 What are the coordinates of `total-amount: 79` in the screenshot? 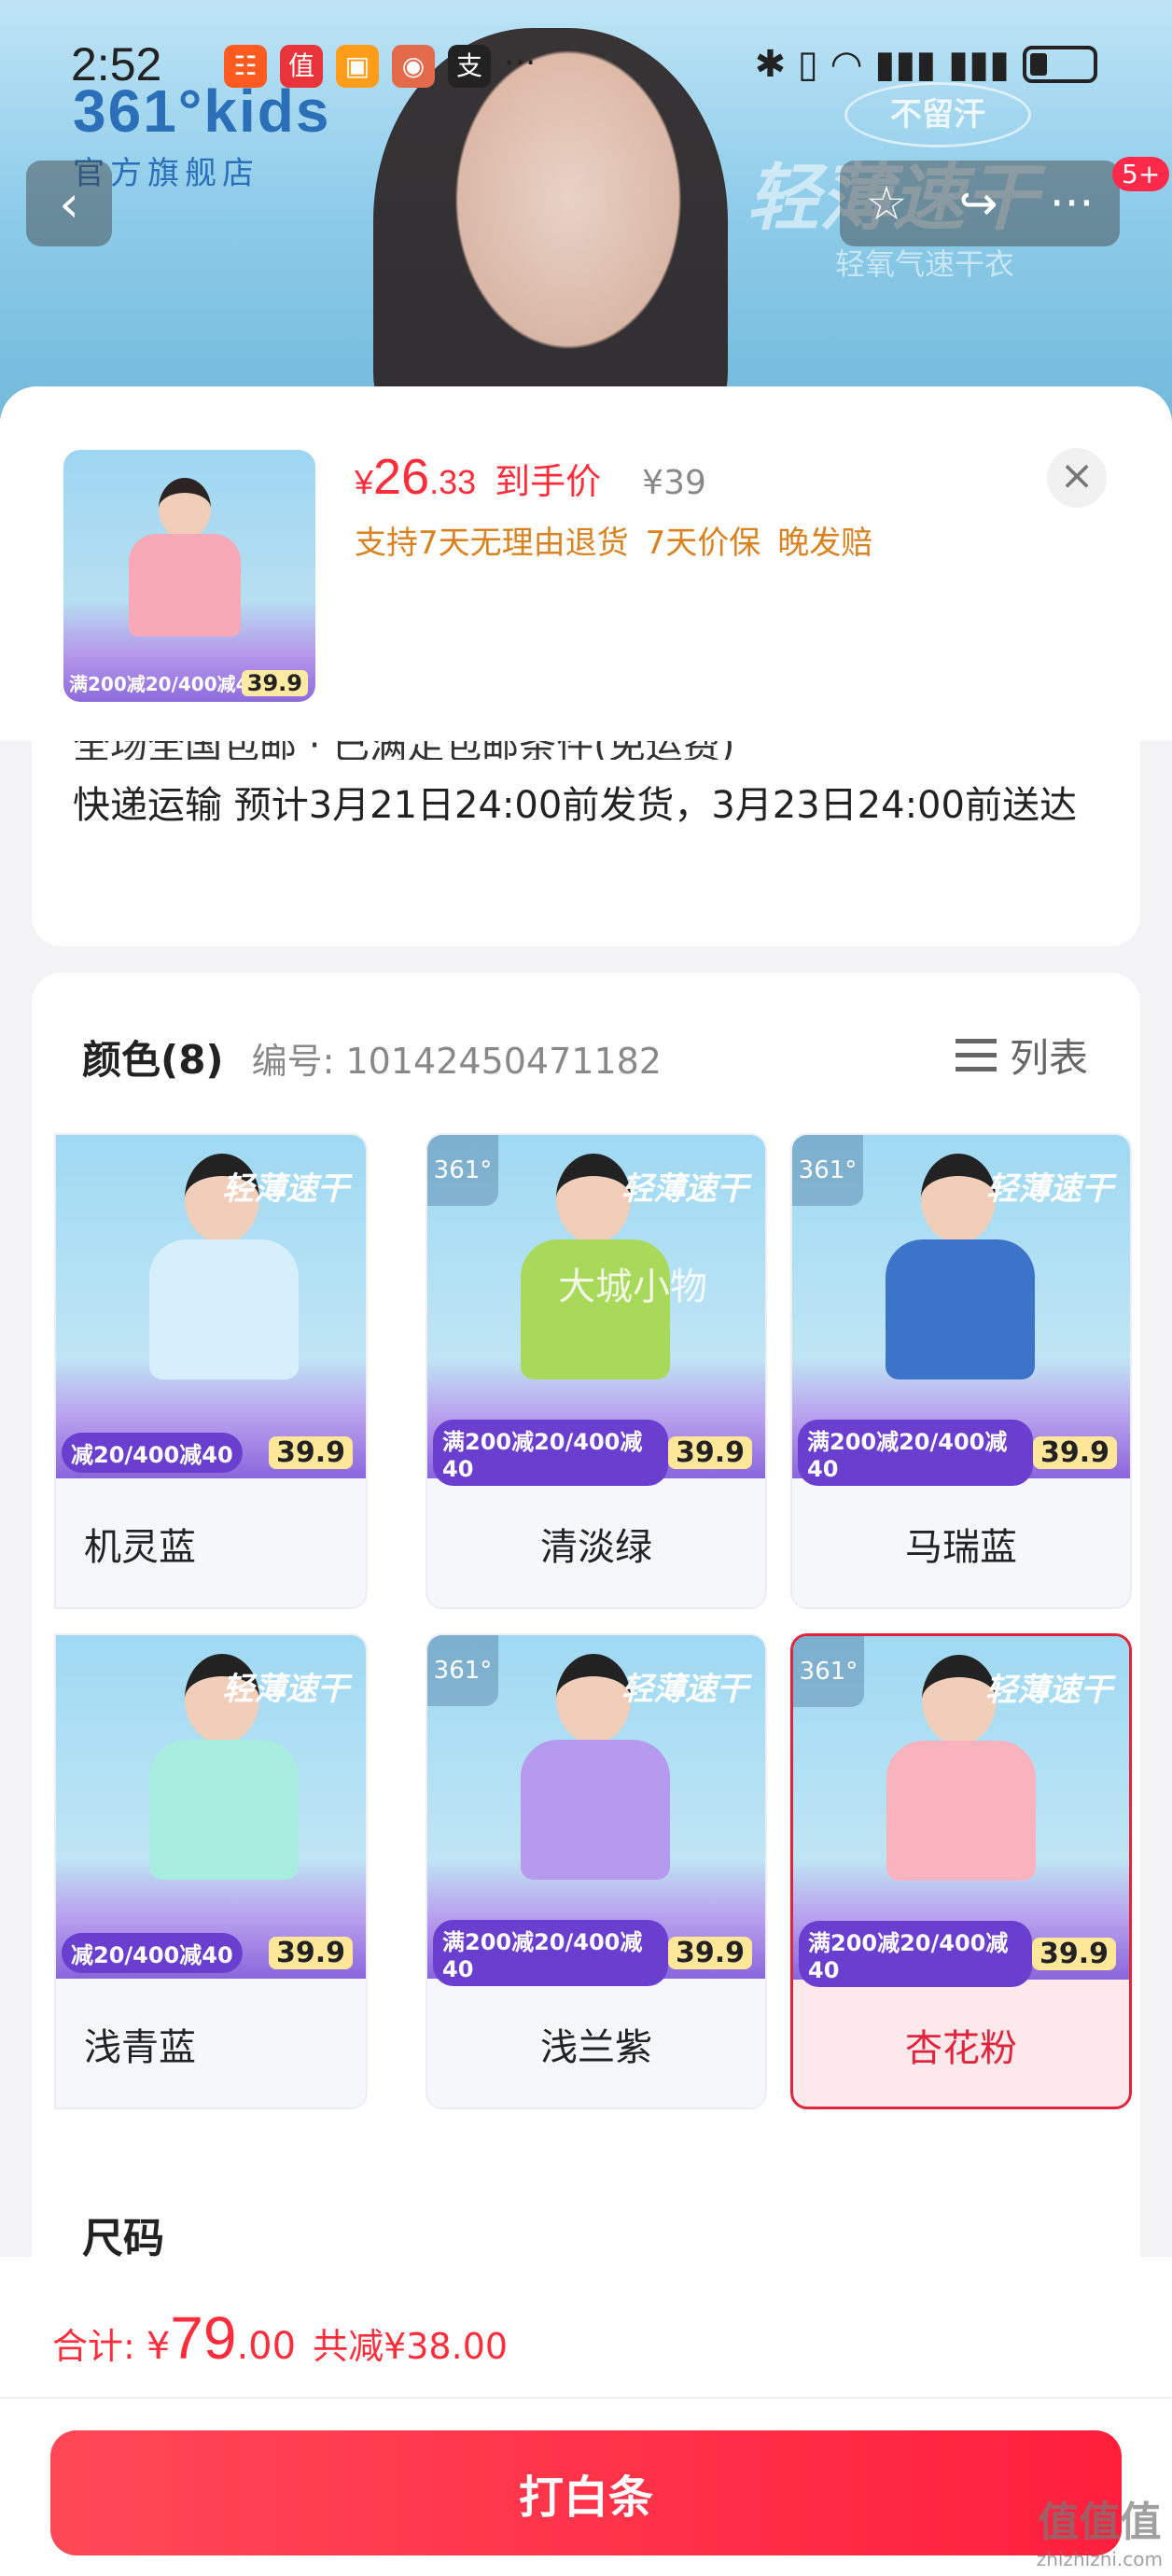 It's located at (203, 2338).